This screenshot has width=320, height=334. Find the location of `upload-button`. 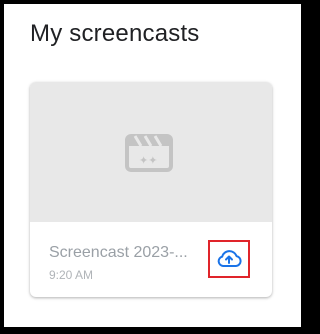

upload-button is located at coordinates (229, 259).